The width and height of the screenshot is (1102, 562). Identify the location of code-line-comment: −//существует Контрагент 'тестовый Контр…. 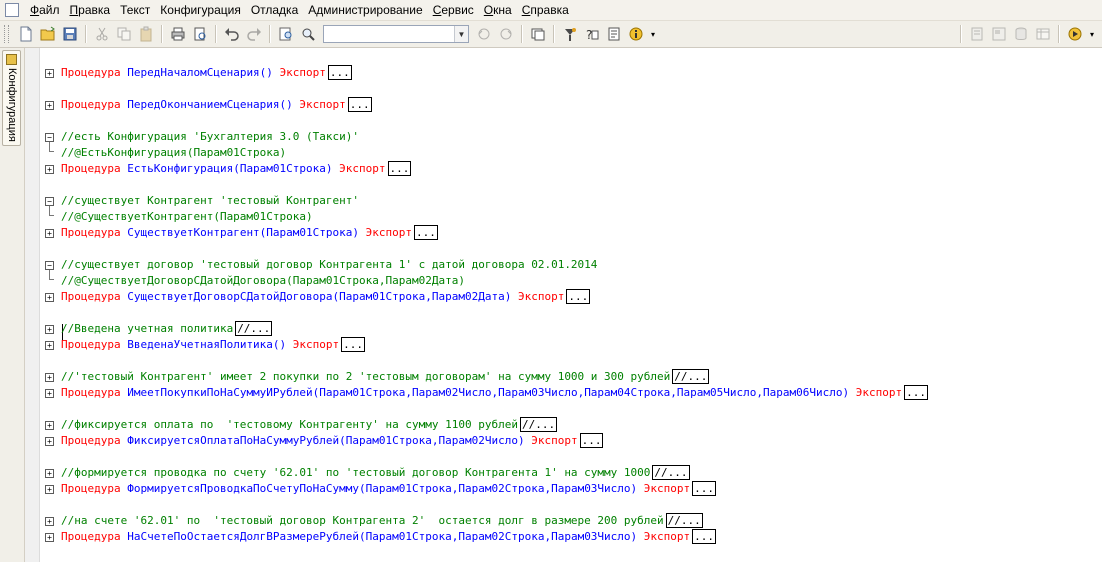
(571, 201).